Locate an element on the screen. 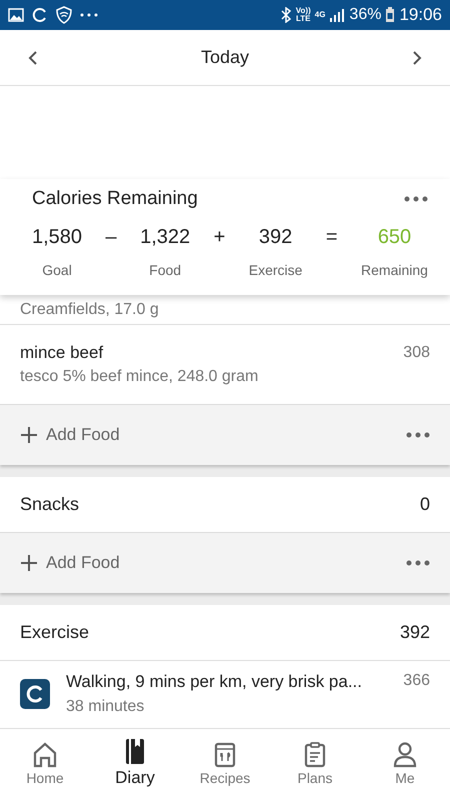 The height and width of the screenshot is (800, 450). calorie-label: Goal is located at coordinates (57, 270).